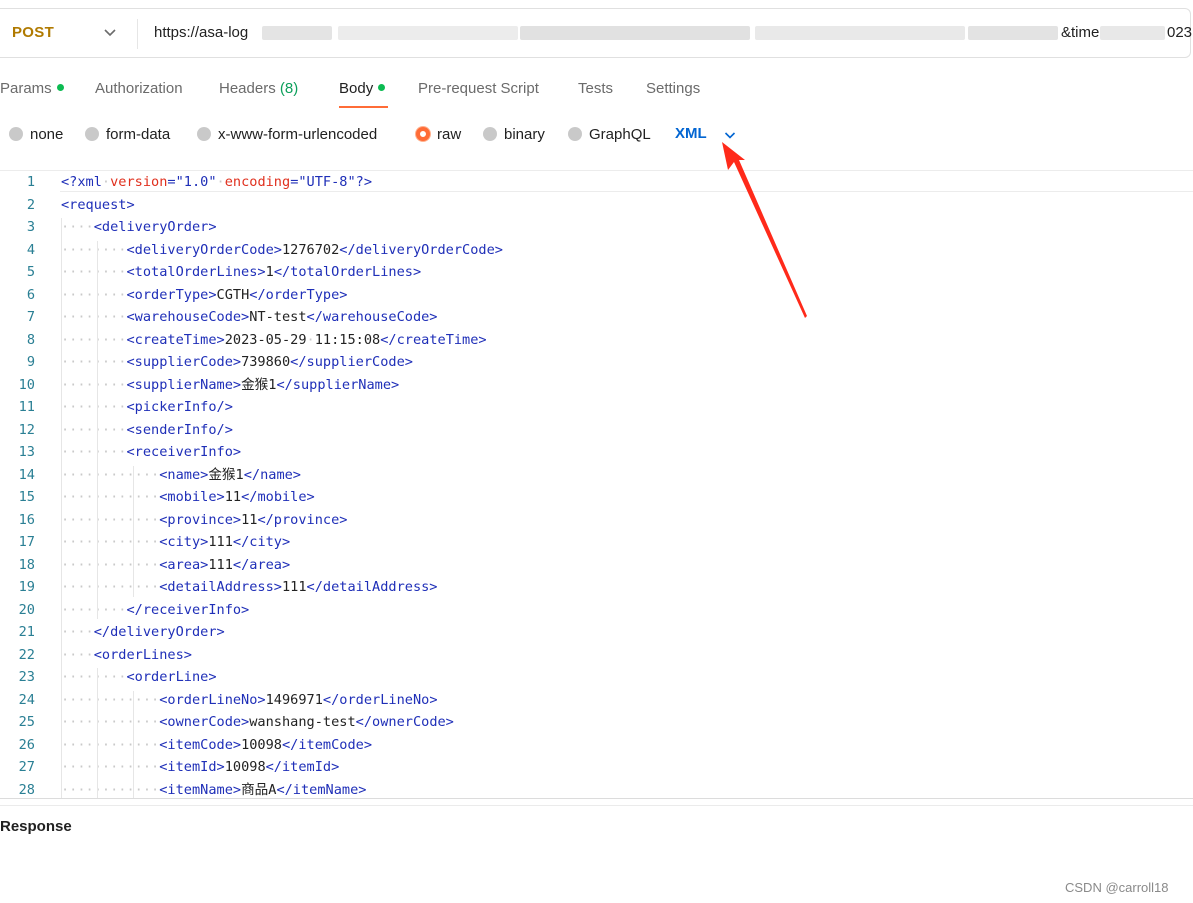 The height and width of the screenshot is (903, 1193). Describe the element at coordinates (176, 542) in the screenshot. I see `code-text: ············<city>111</city>` at that location.